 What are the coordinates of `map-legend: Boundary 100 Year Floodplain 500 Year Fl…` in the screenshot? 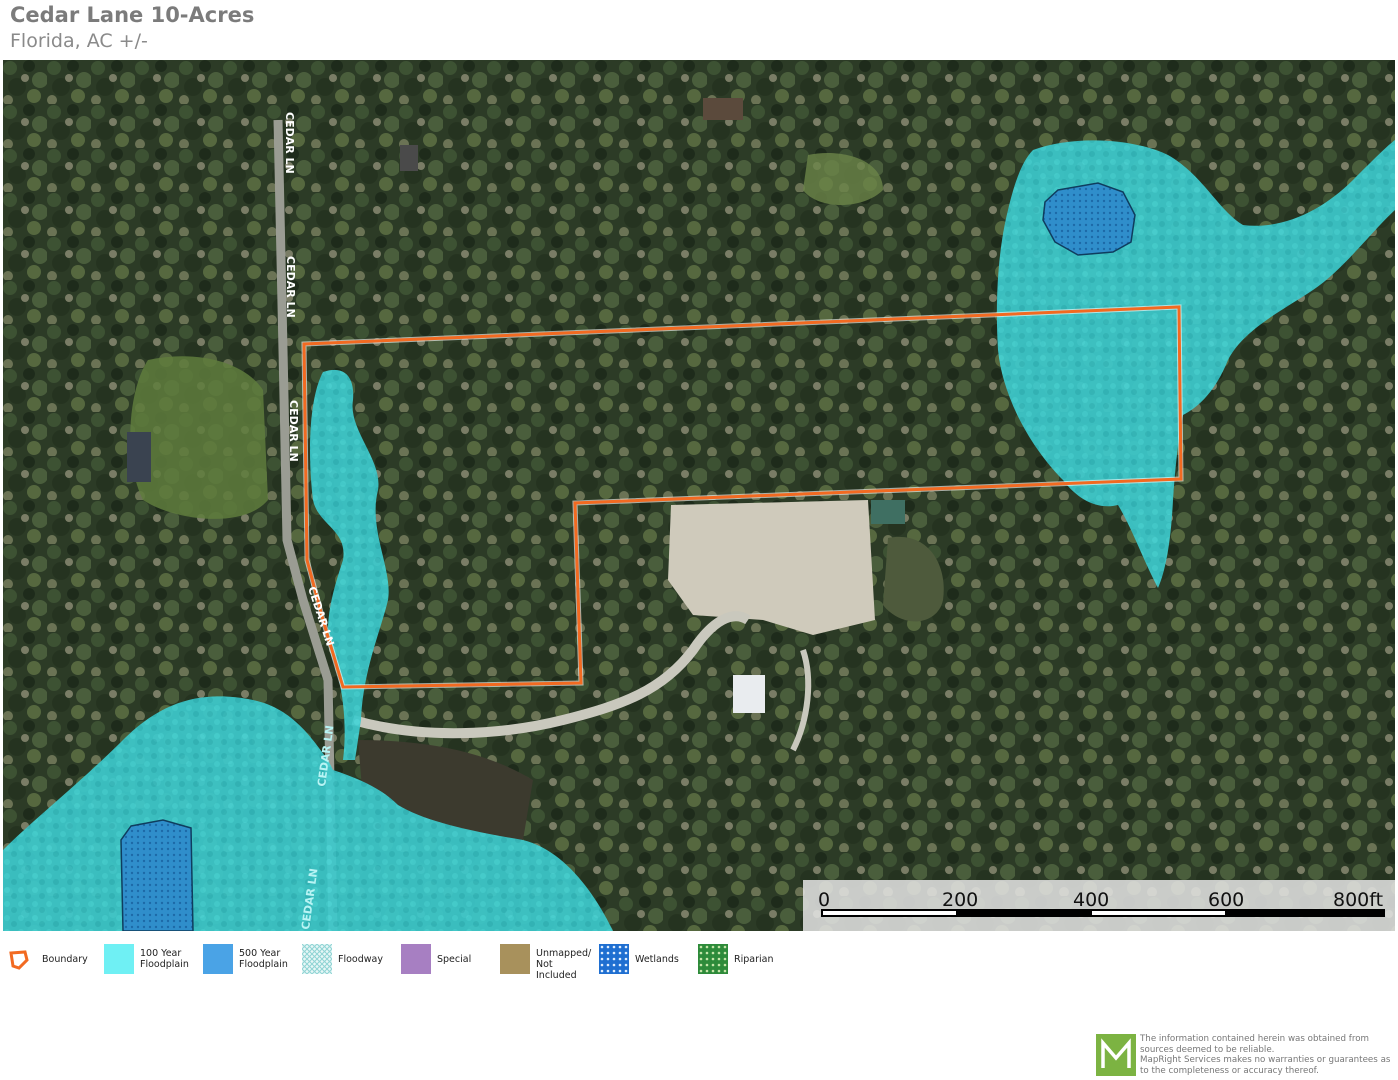 It's located at (410, 962).